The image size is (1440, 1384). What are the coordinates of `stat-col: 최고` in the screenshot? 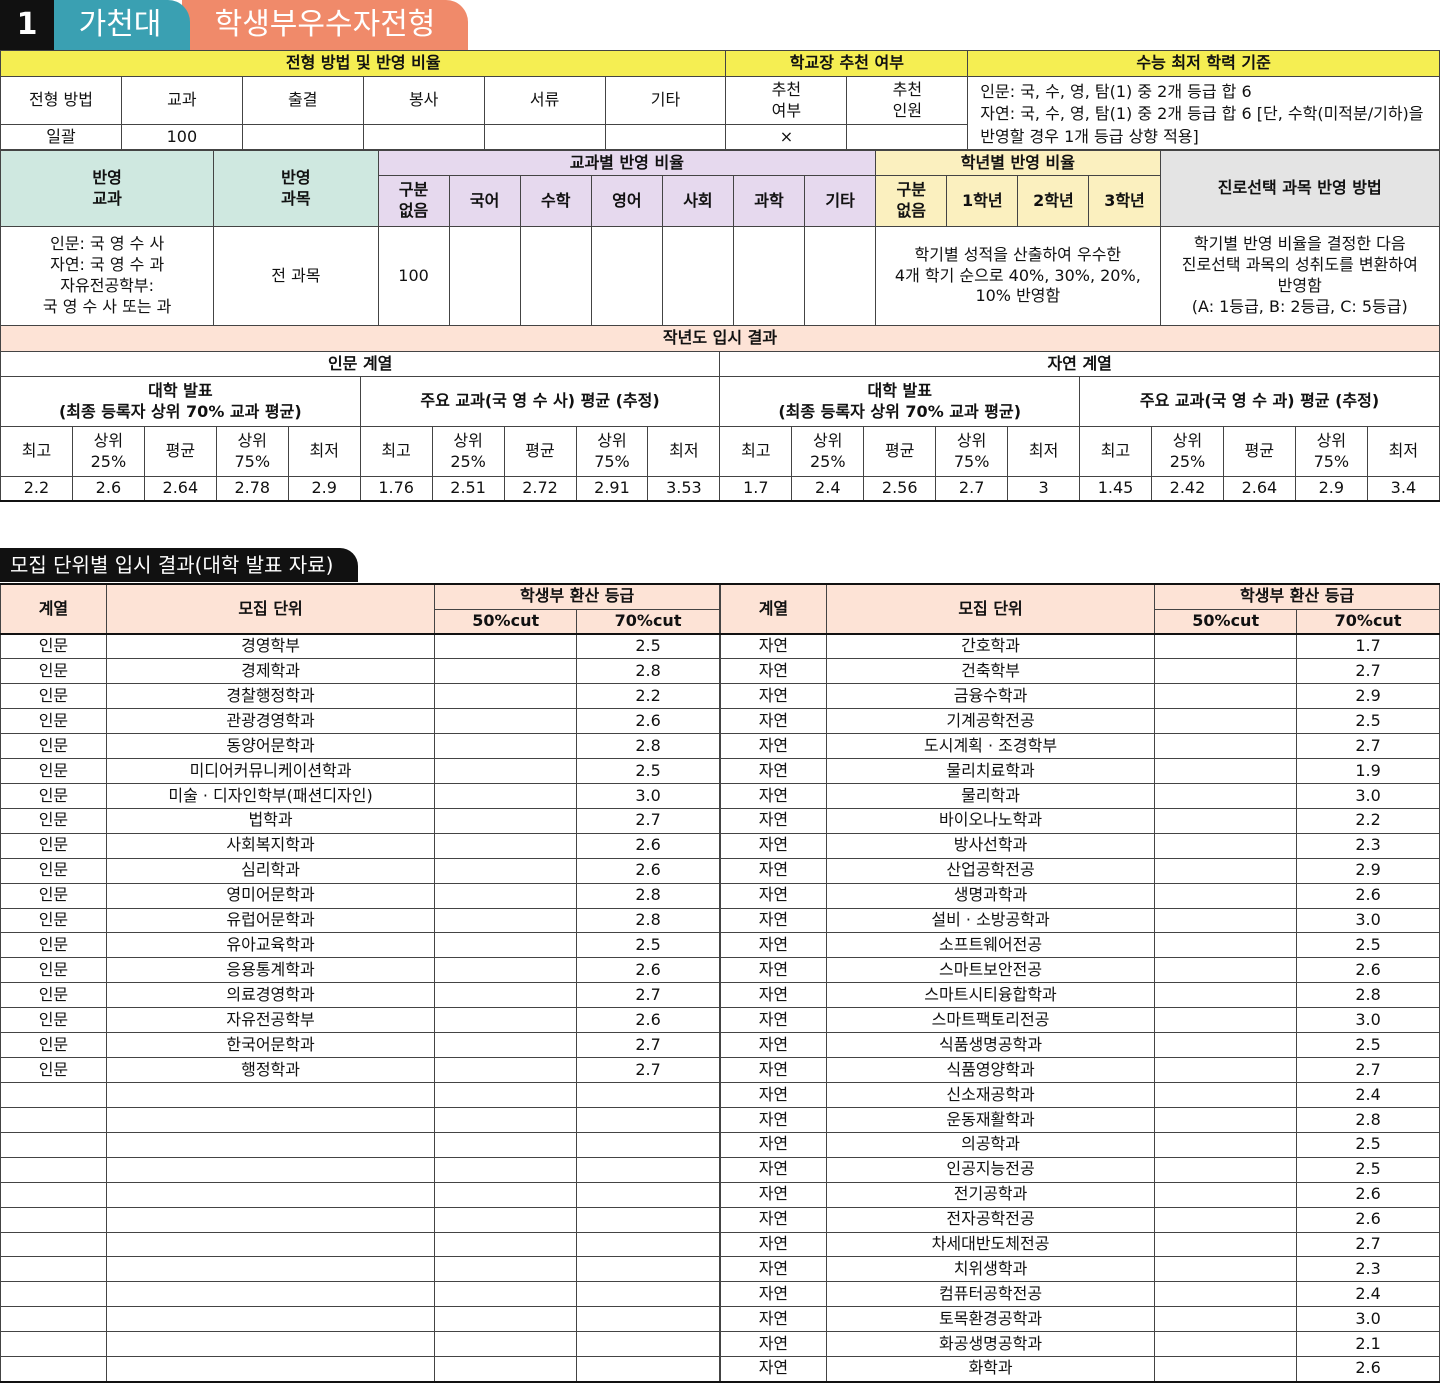 It's located at (36, 451).